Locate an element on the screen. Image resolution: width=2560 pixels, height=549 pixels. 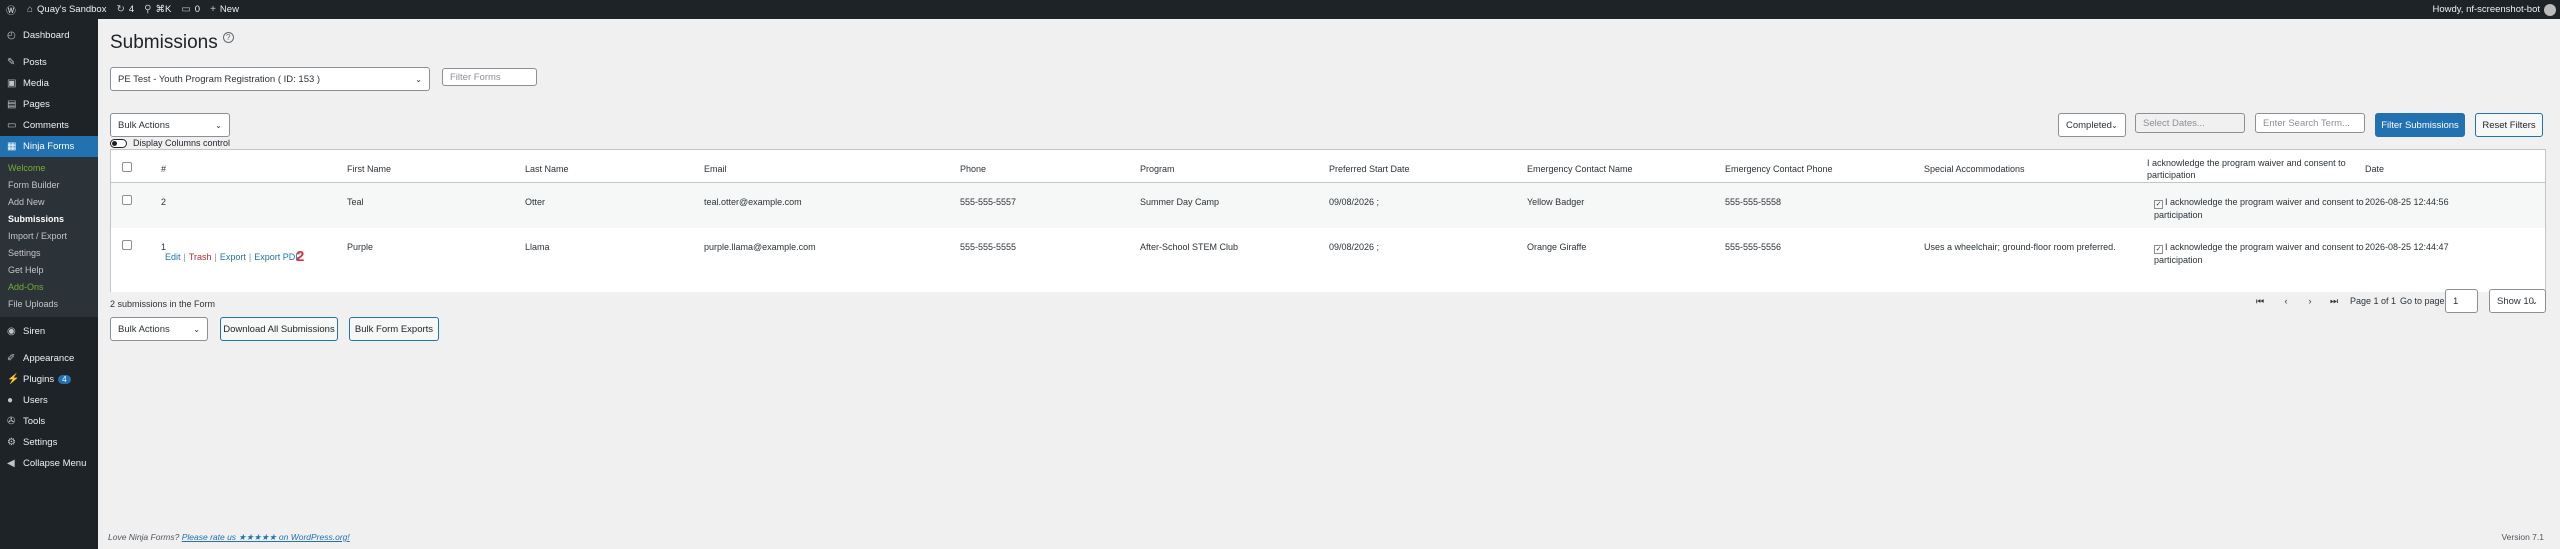
download-all-button: Download All Submissions is located at coordinates (279, 329).